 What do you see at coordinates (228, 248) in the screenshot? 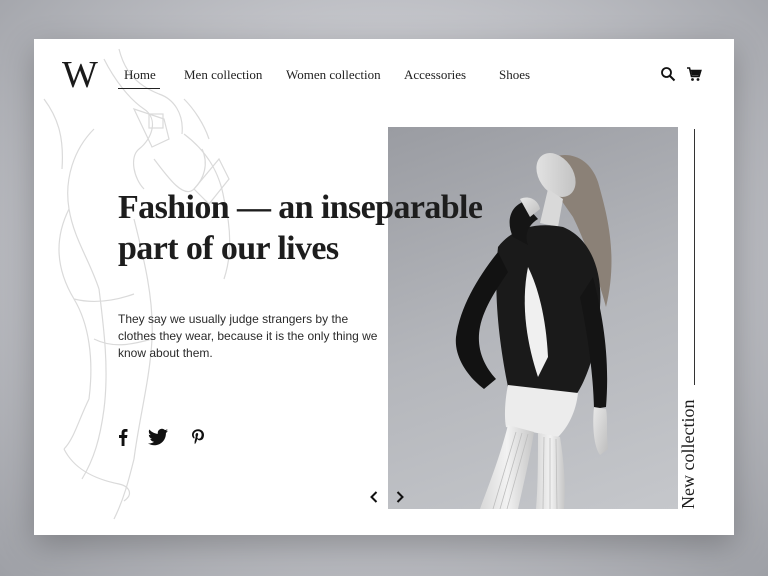
I see `headline-line-2: part of our lives` at bounding box center [228, 248].